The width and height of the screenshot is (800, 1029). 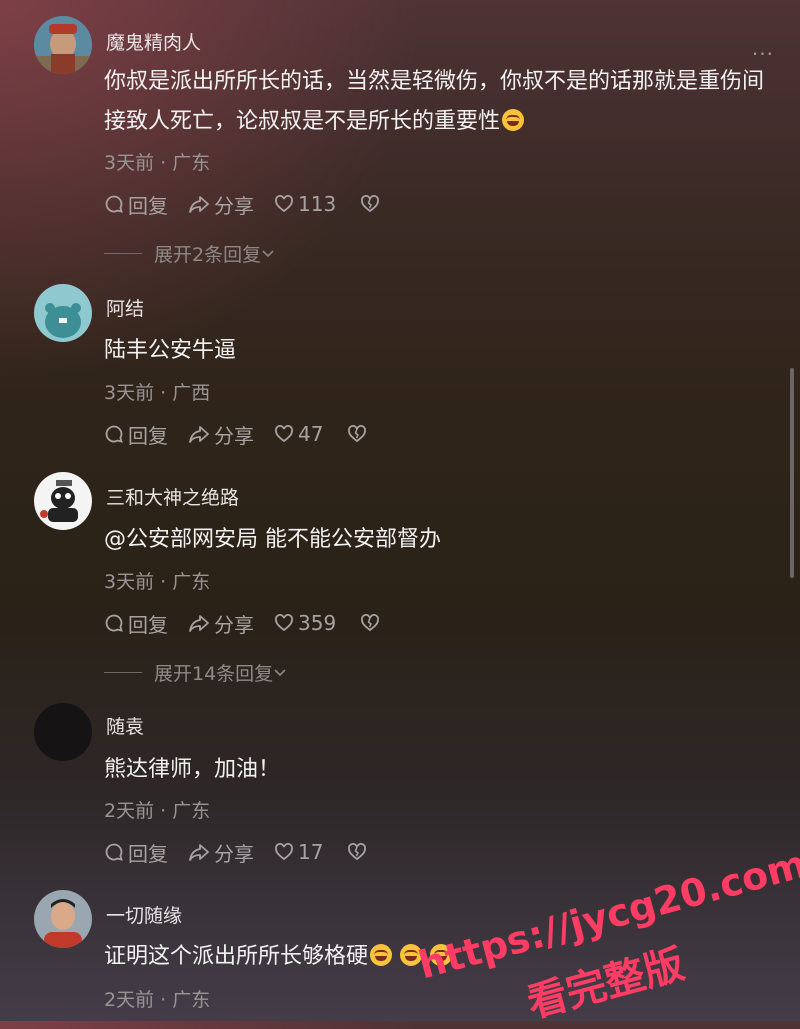 What do you see at coordinates (311, 852) in the screenshot?
I see `like-count: 17` at bounding box center [311, 852].